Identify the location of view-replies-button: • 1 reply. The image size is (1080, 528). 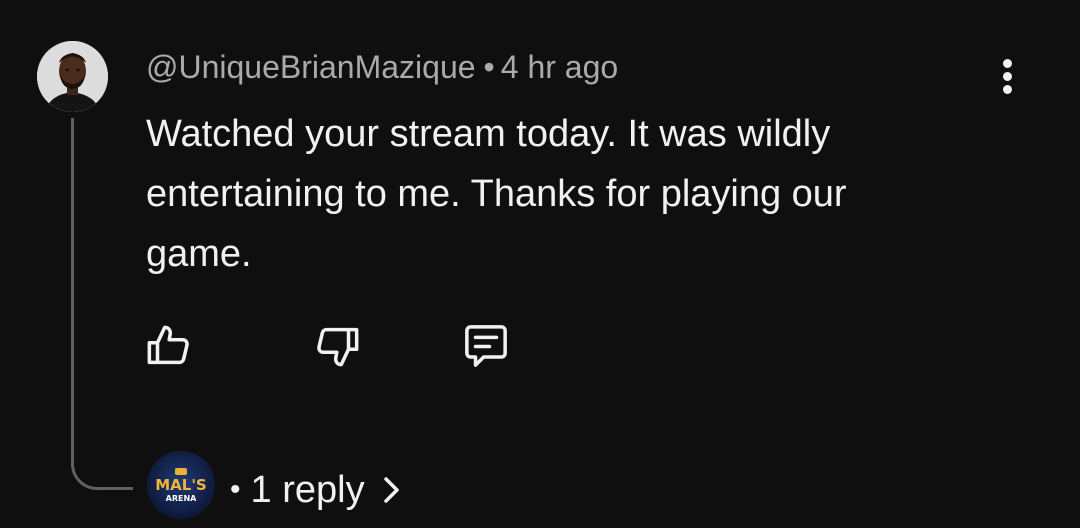
(316, 490).